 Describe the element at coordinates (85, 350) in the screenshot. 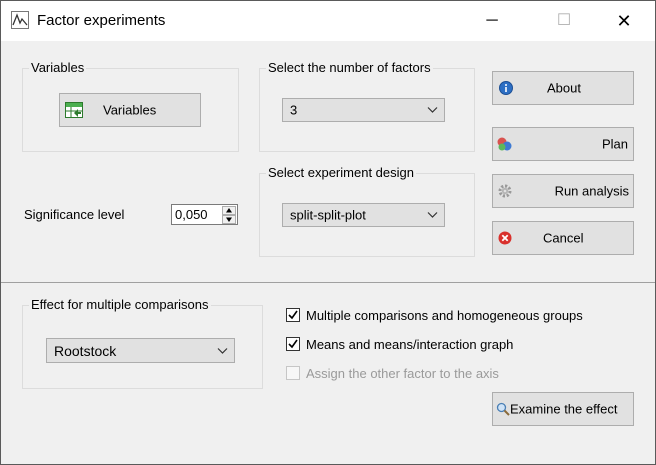

I see `effect-select-value: Rootstock` at that location.